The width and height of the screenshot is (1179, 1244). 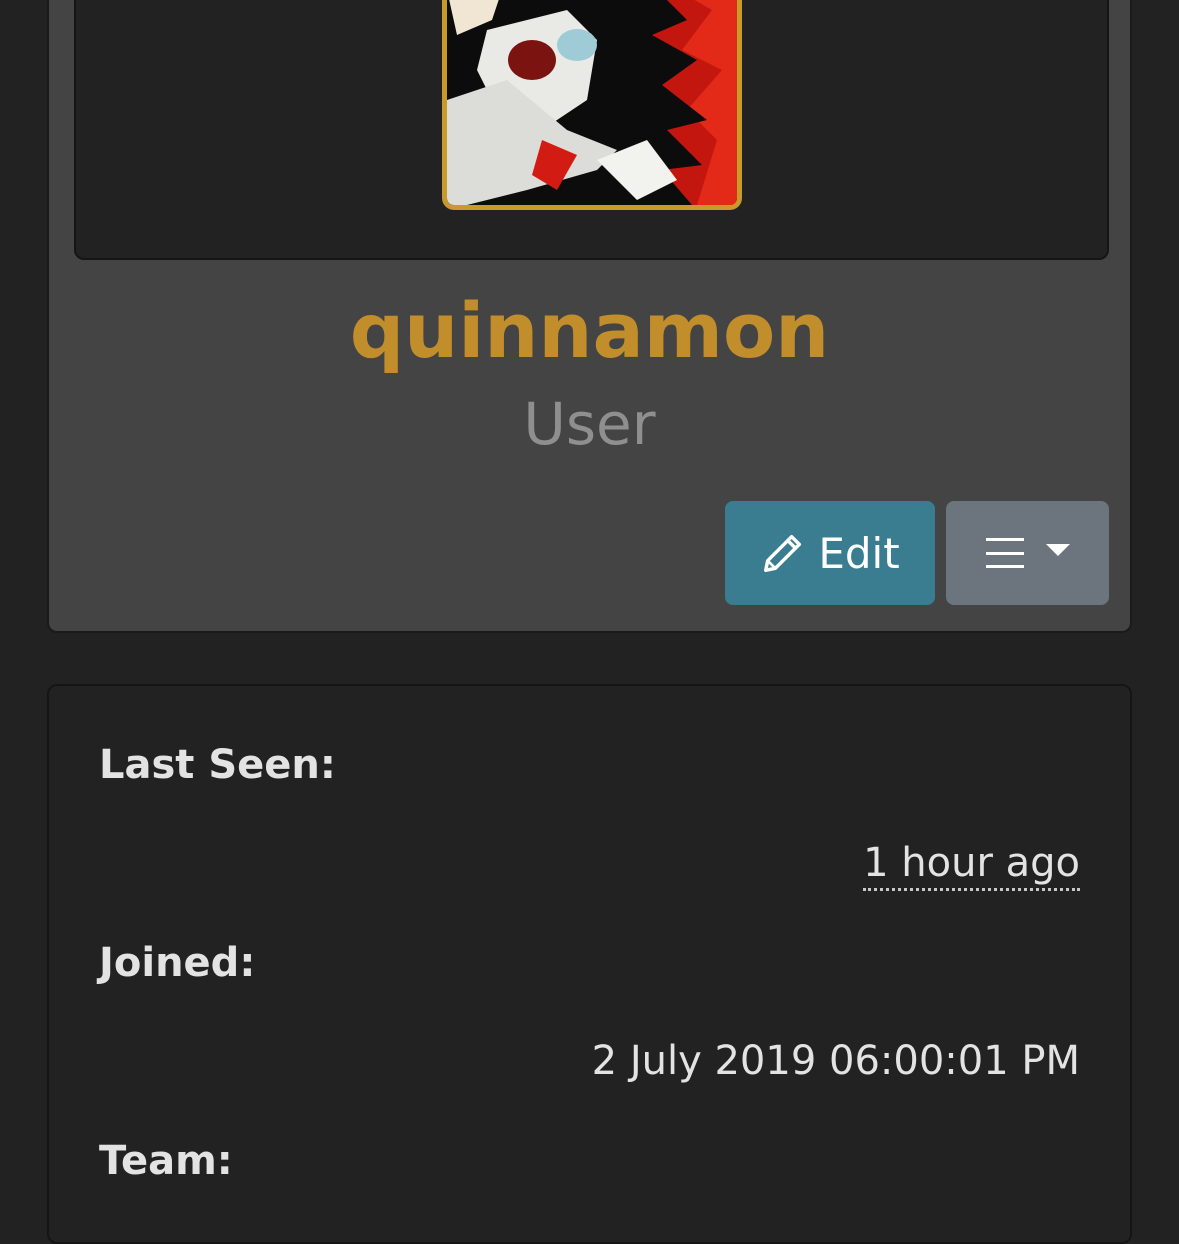 What do you see at coordinates (217, 765) in the screenshot?
I see `last-seen-label: Last Seen:` at bounding box center [217, 765].